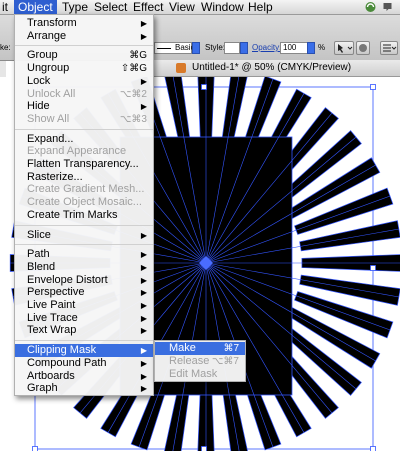 This screenshot has width=400, height=451. What do you see at coordinates (52, 330) in the screenshot?
I see `menu-item-label: Text Wrap` at bounding box center [52, 330].